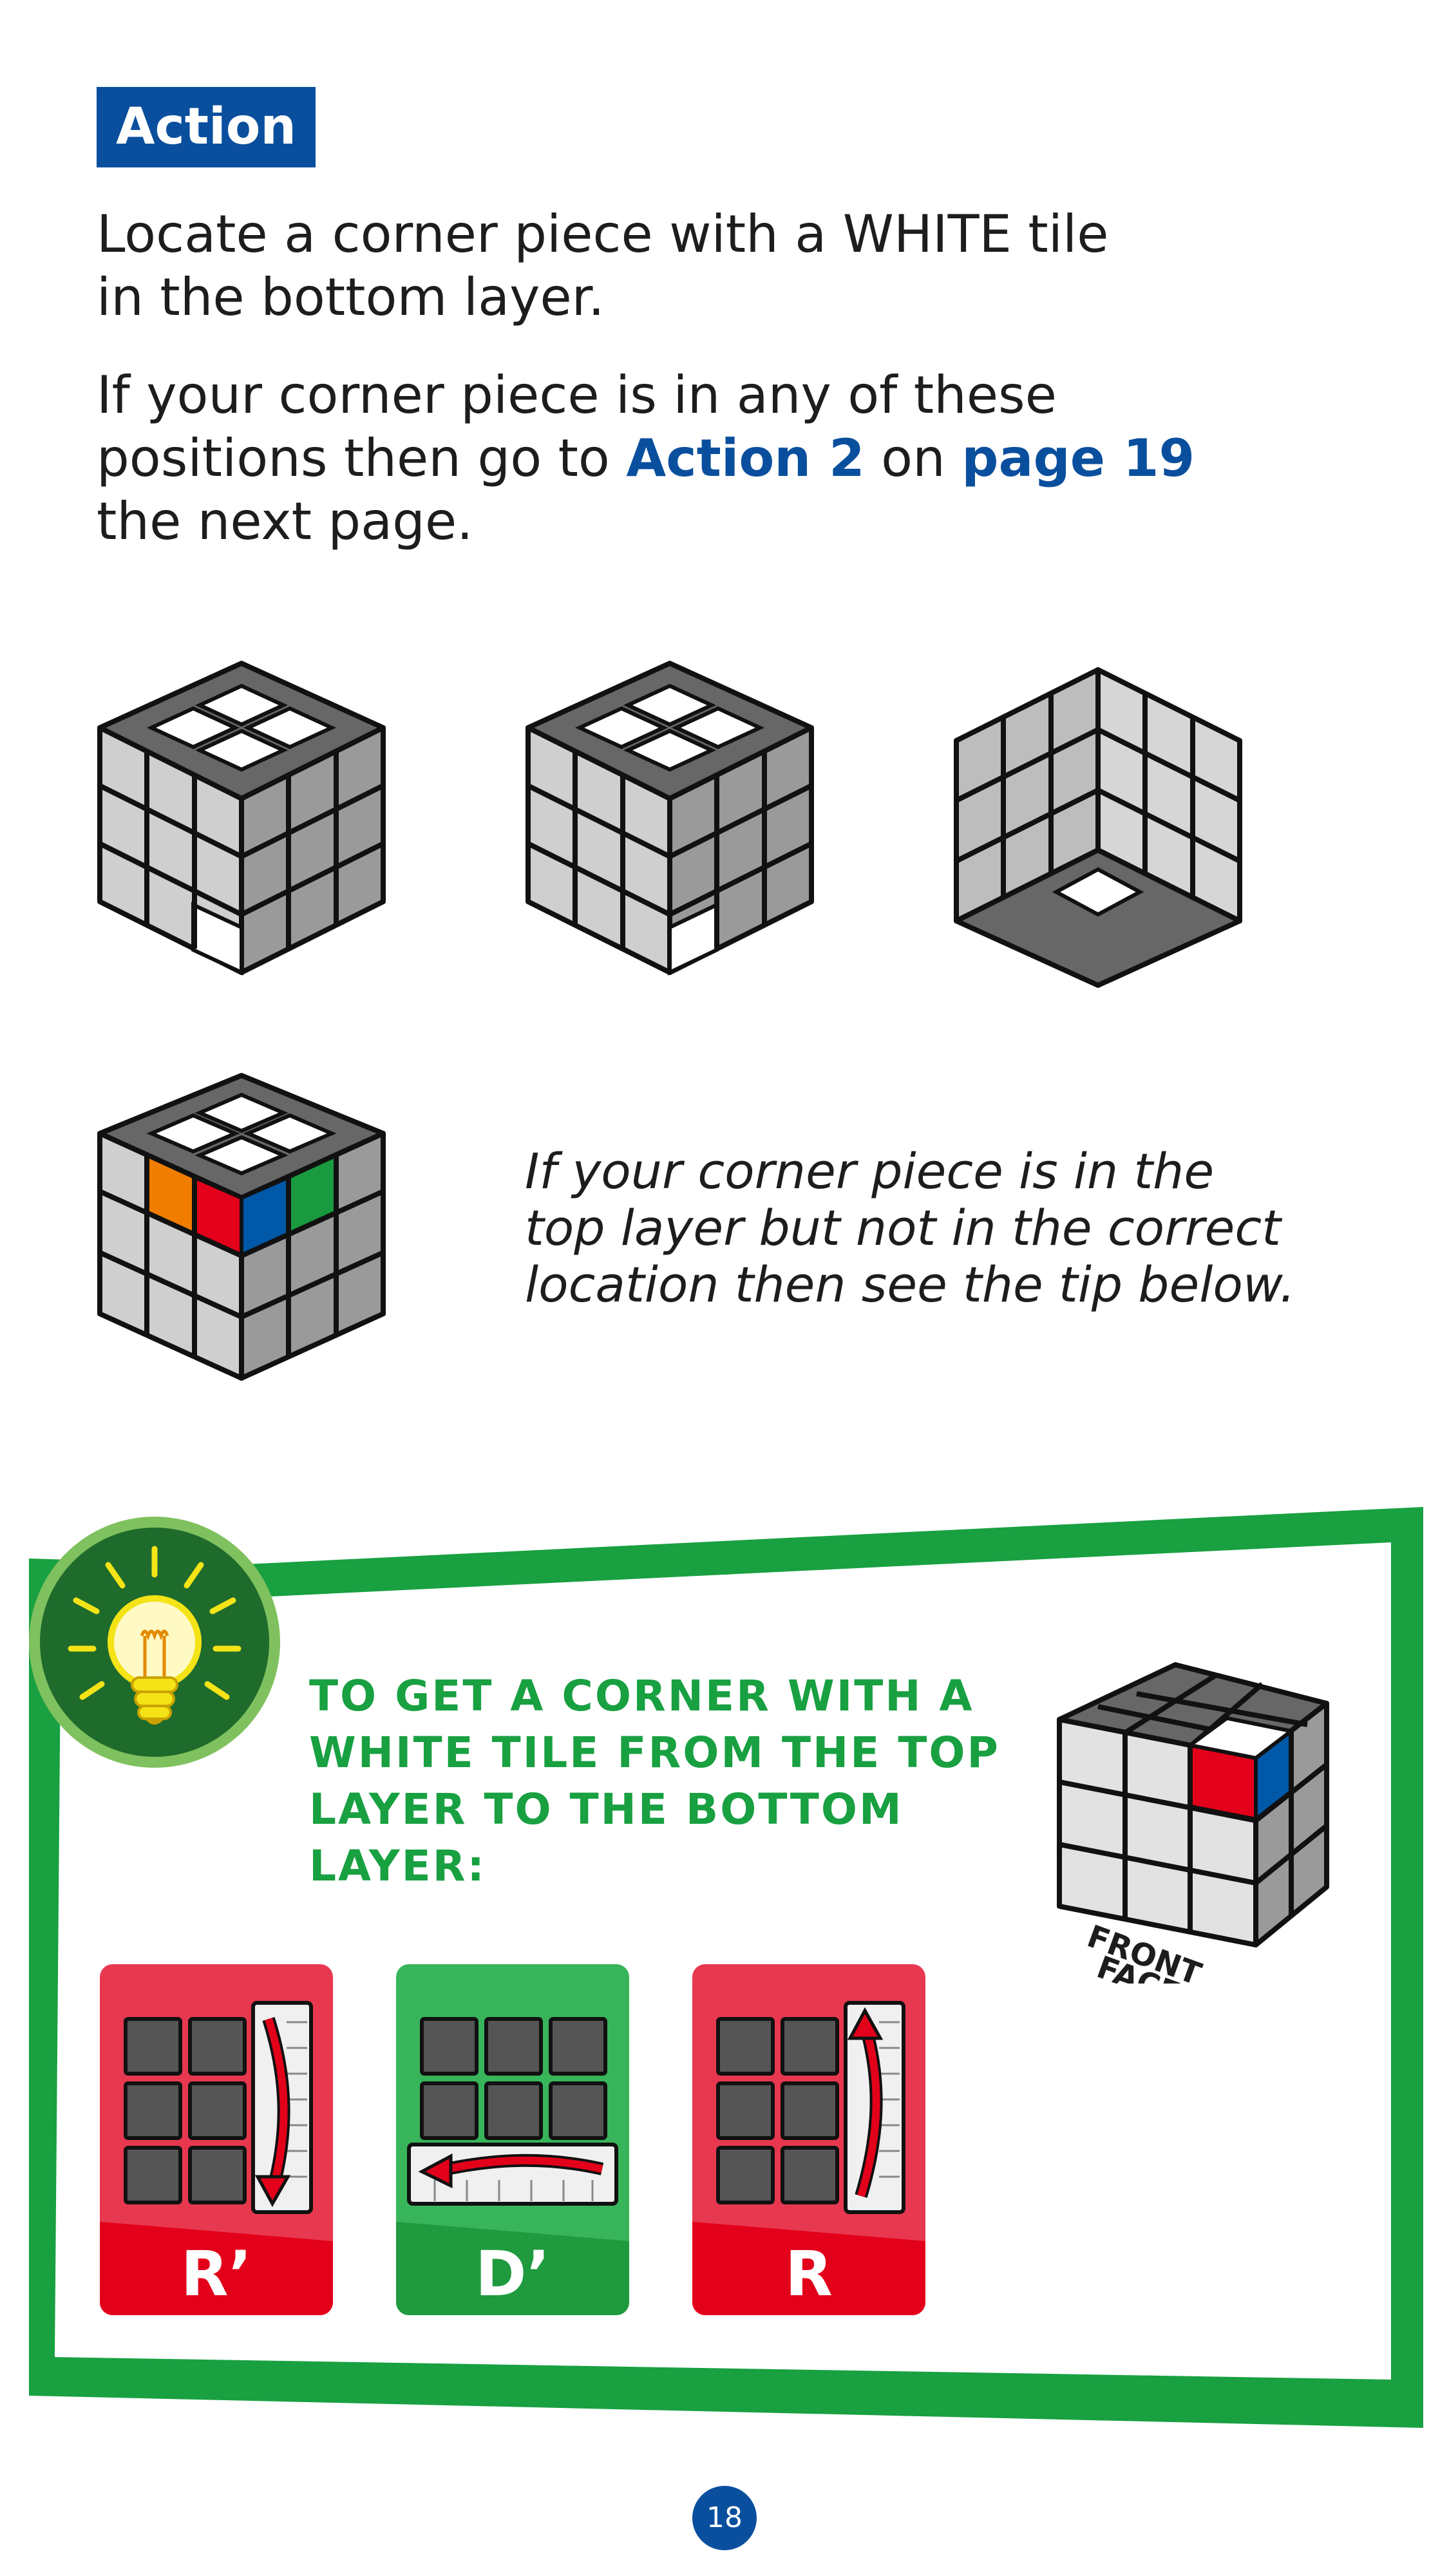  What do you see at coordinates (903, 1227) in the screenshot?
I see `note-line-2: top layer but not in the correct` at bounding box center [903, 1227].